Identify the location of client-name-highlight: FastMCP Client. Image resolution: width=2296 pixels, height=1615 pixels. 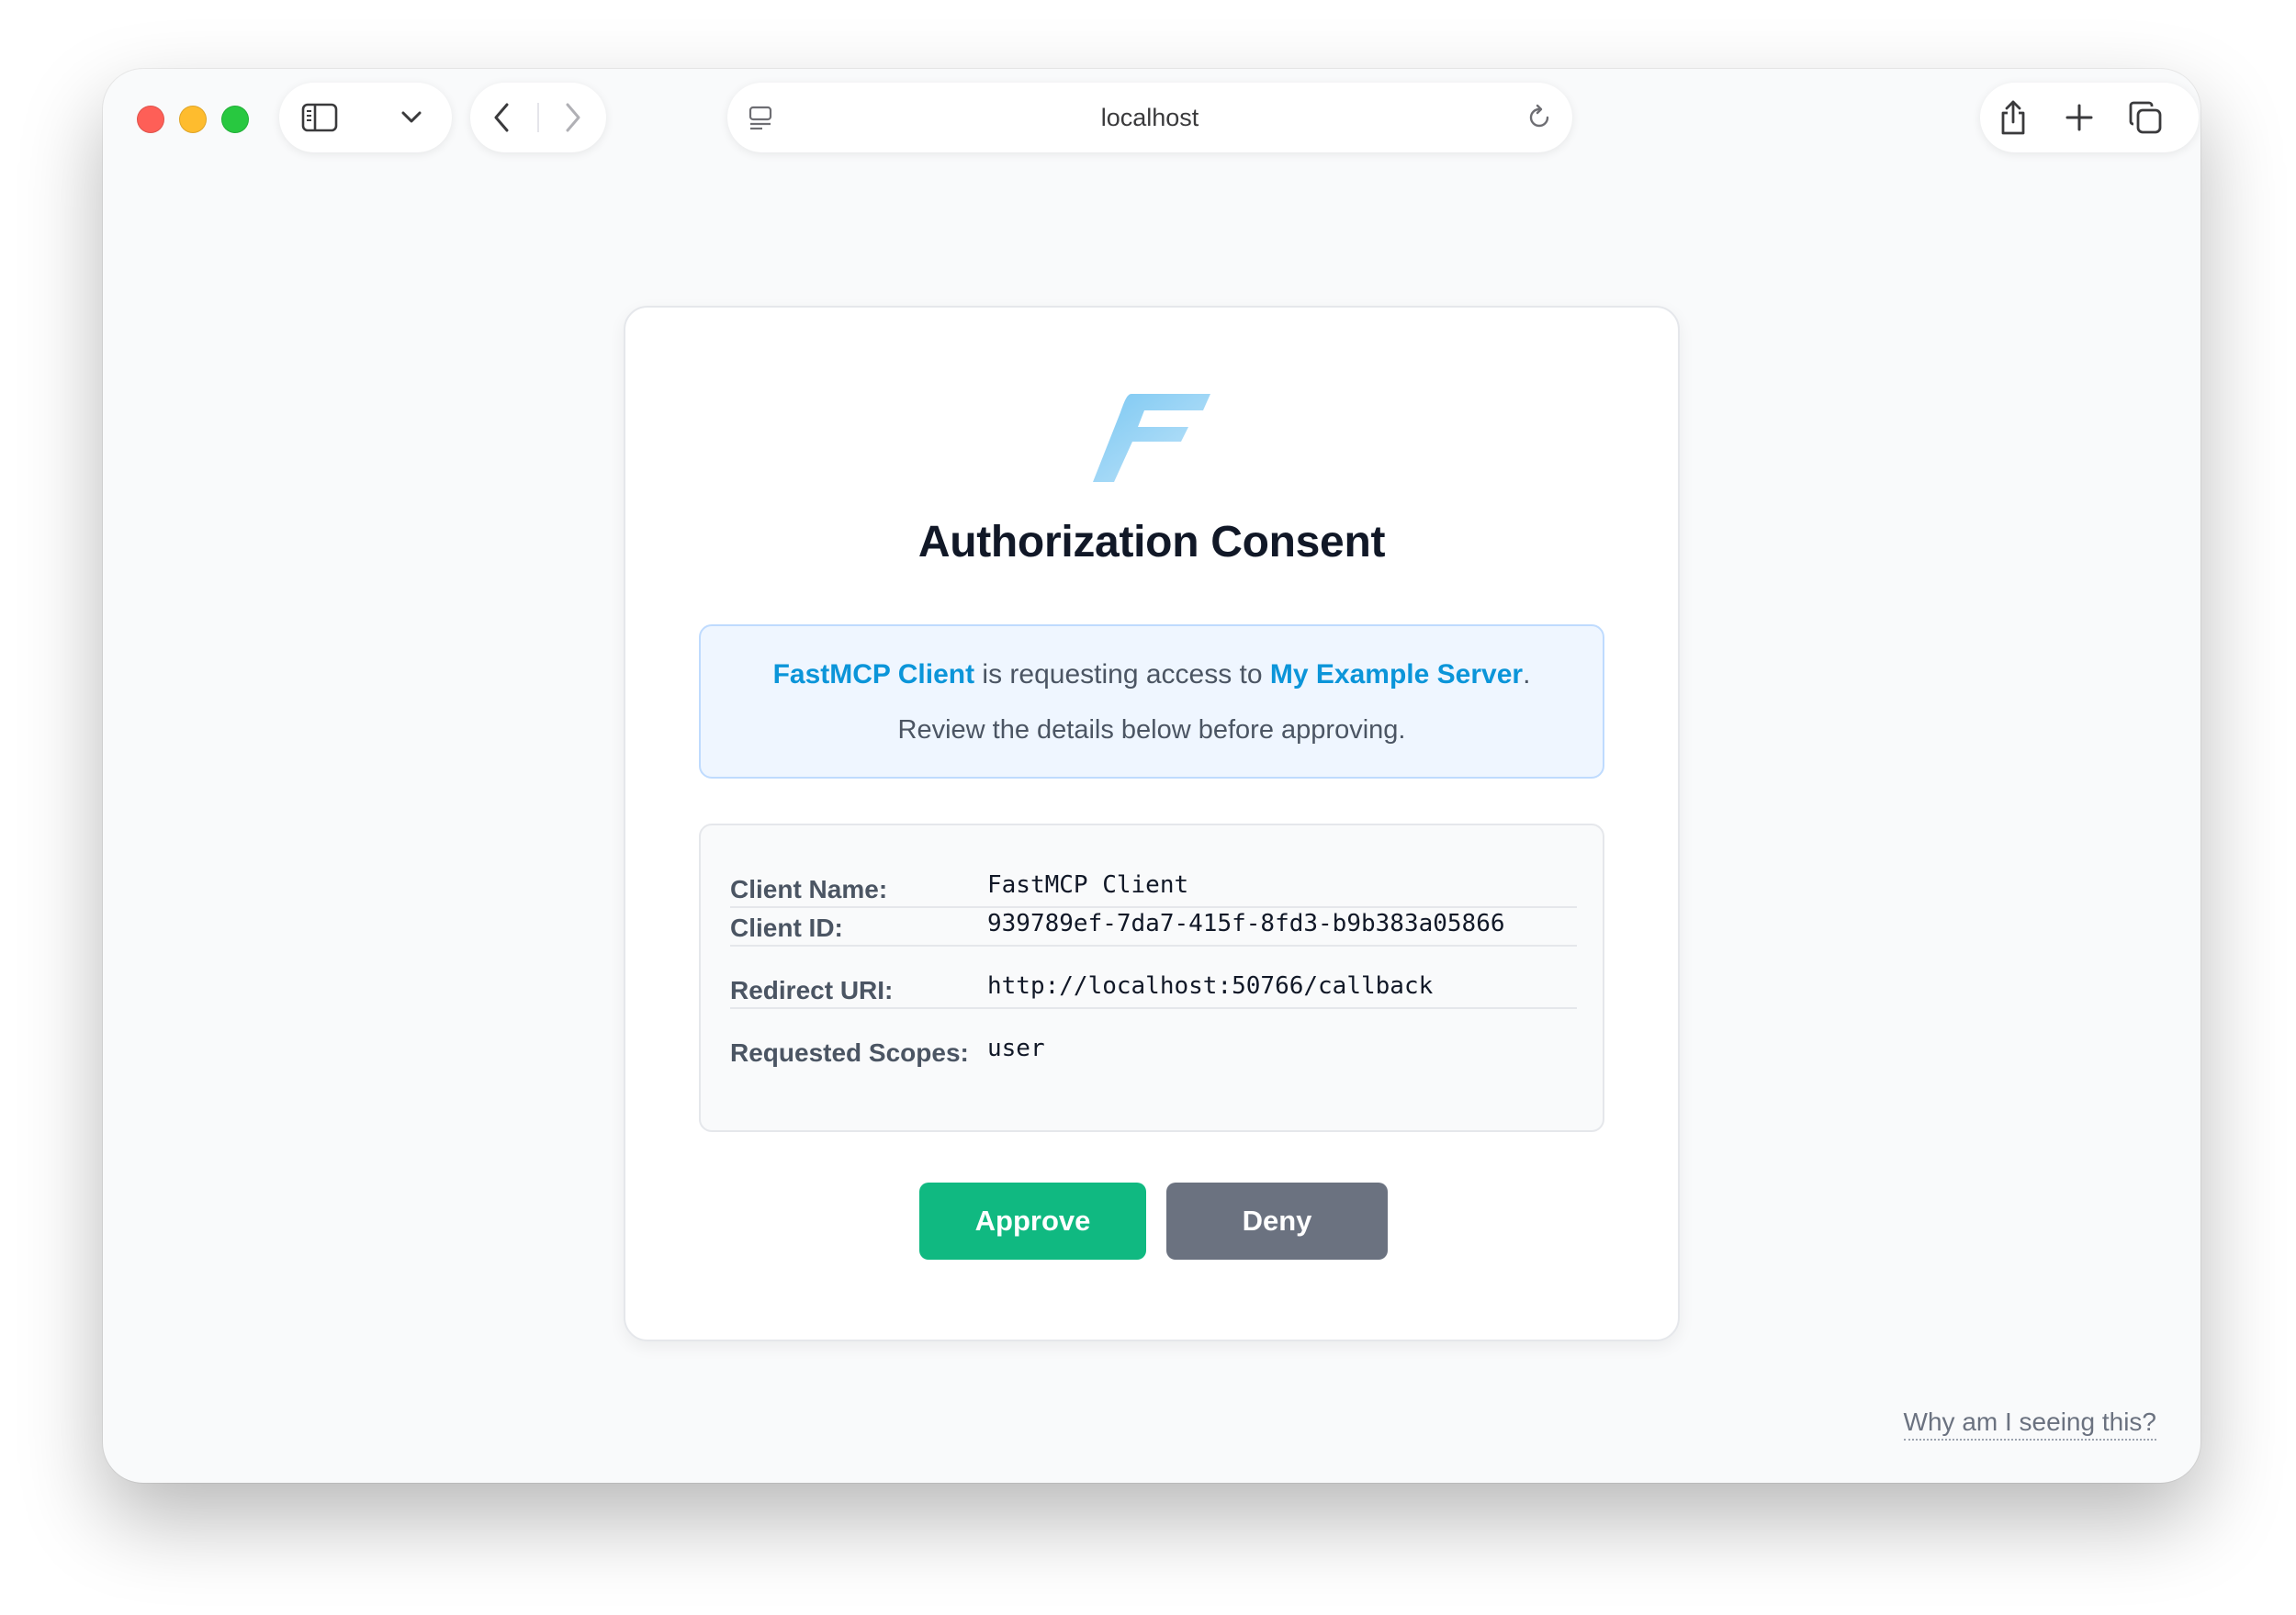
(873, 674).